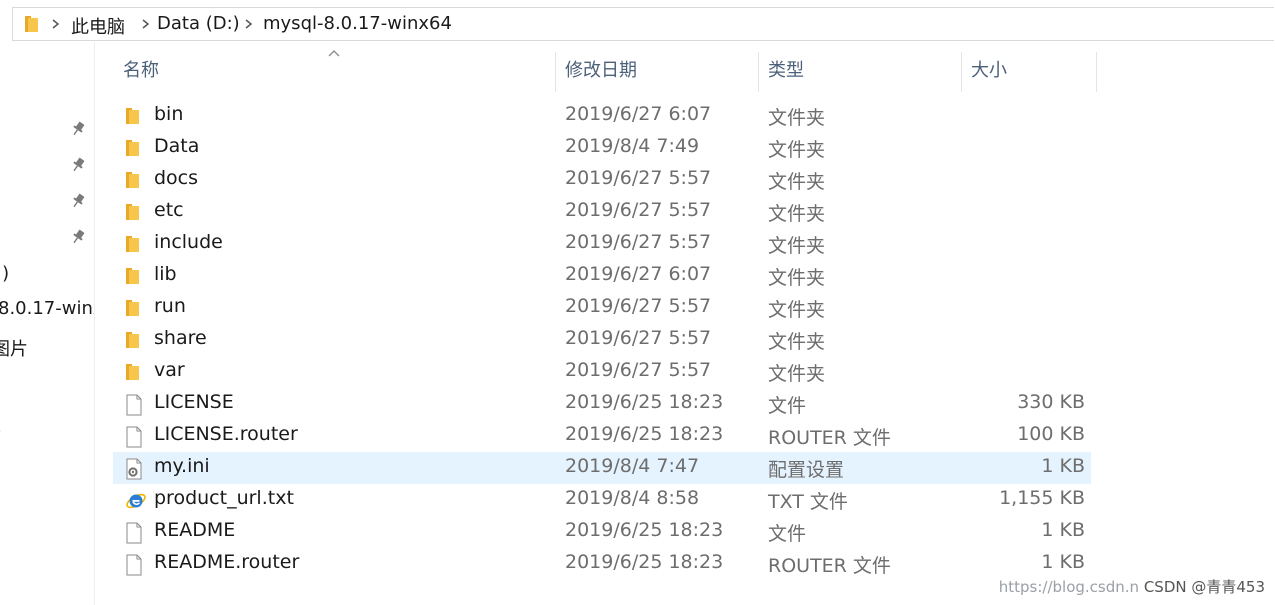 The height and width of the screenshot is (605, 1275). I want to click on file-name: README.router, so click(227, 562).